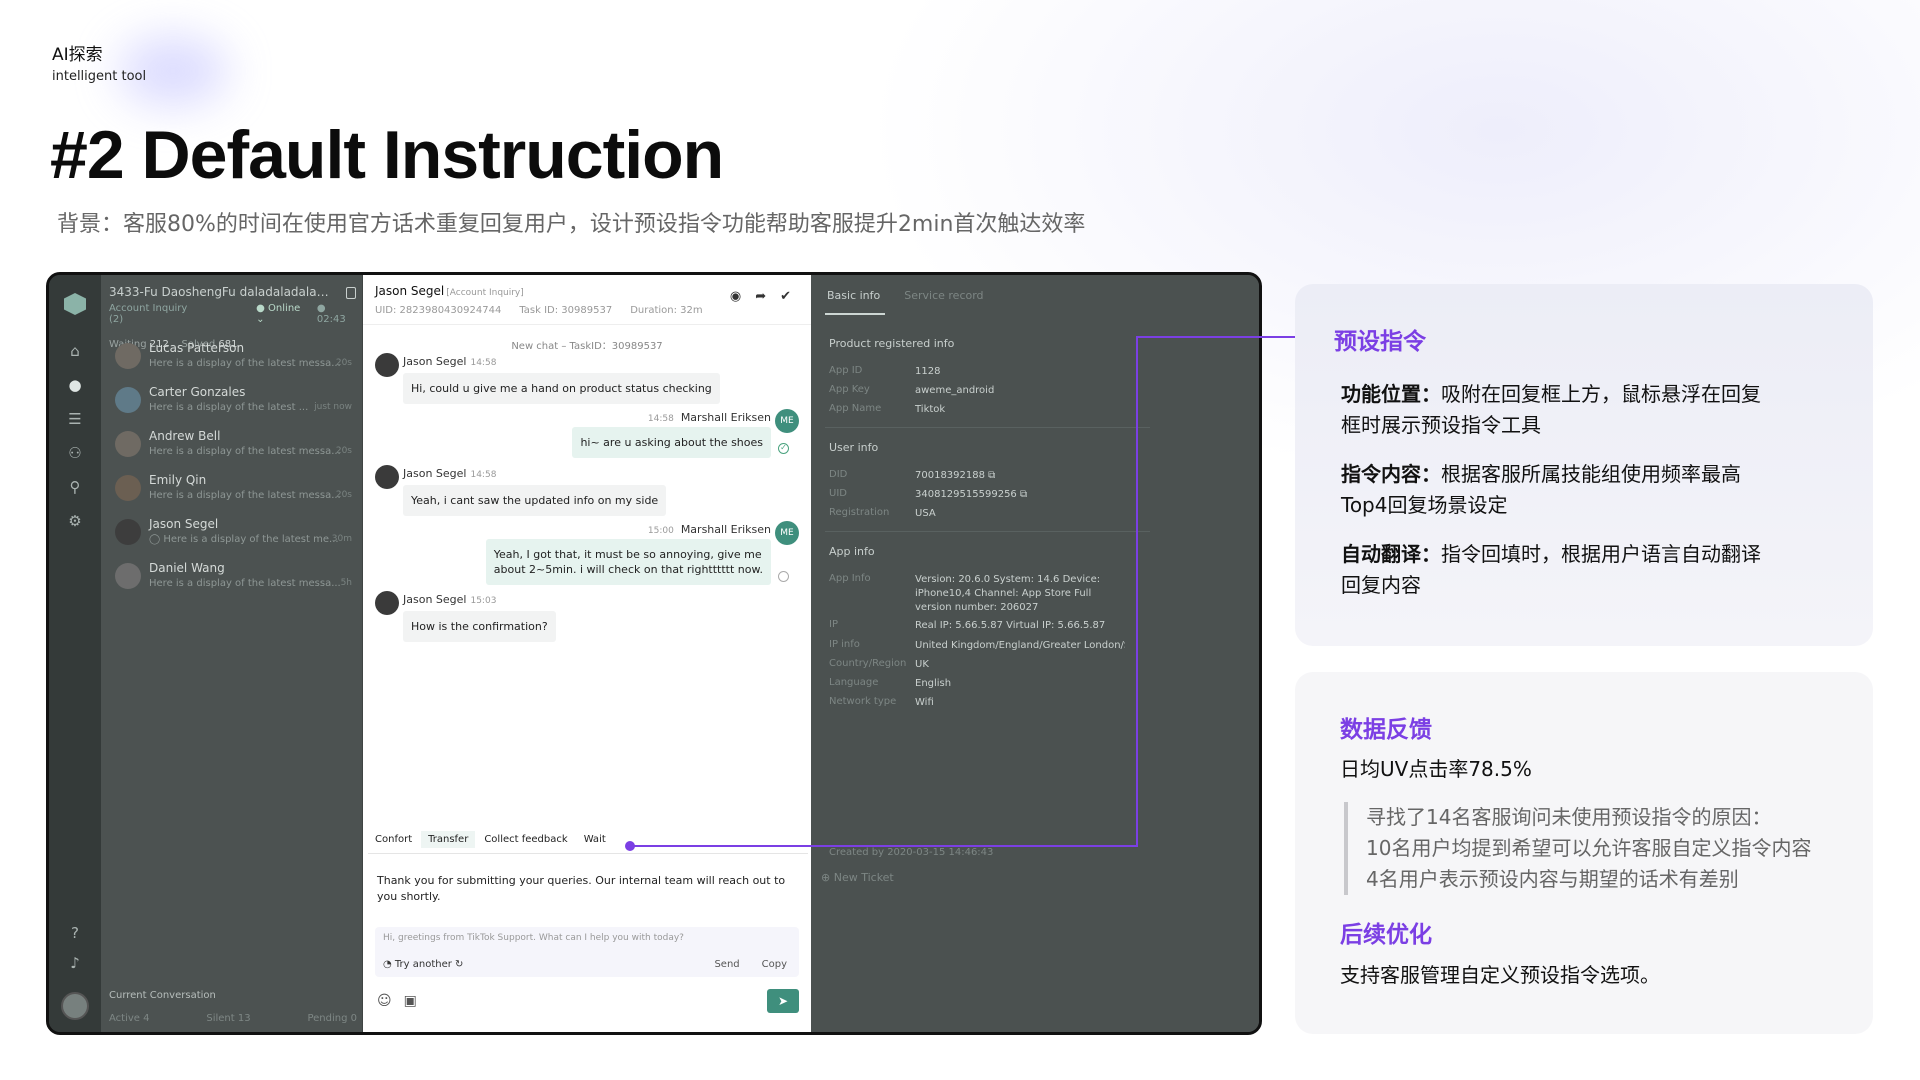 The height and width of the screenshot is (1080, 1920). What do you see at coordinates (671, 442) in the screenshot?
I see `message-bubble: hi~ are u asking about the shoes` at bounding box center [671, 442].